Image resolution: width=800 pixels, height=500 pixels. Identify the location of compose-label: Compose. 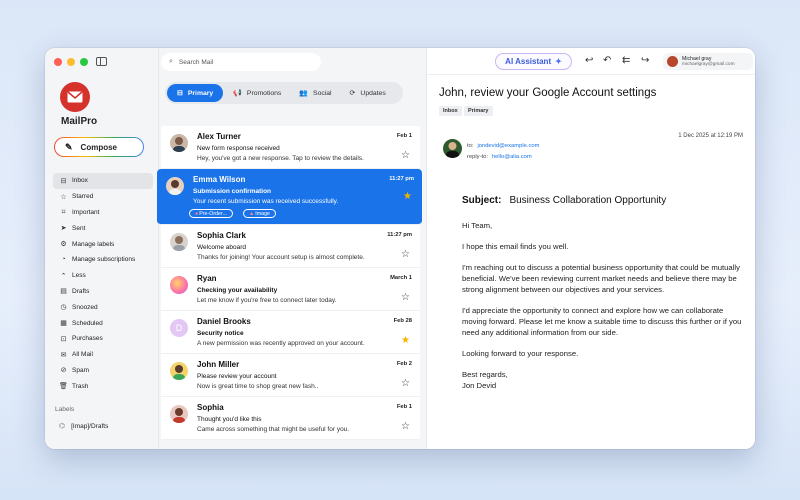
(98, 147).